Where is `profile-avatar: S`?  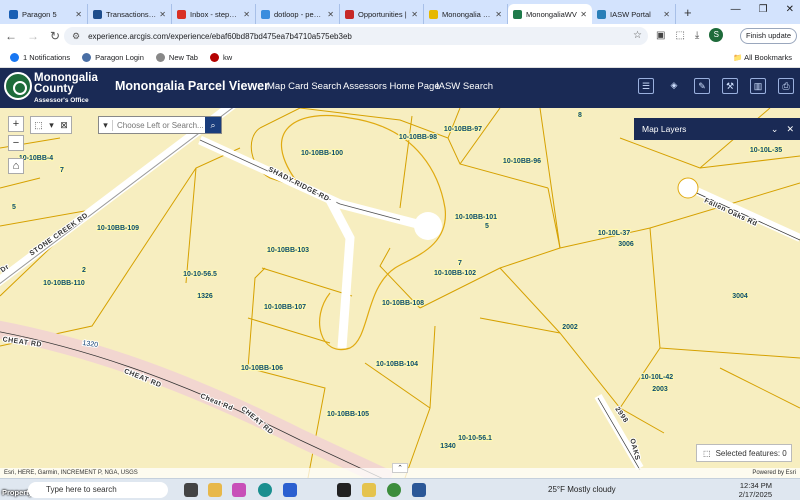
profile-avatar: S is located at coordinates (716, 35).